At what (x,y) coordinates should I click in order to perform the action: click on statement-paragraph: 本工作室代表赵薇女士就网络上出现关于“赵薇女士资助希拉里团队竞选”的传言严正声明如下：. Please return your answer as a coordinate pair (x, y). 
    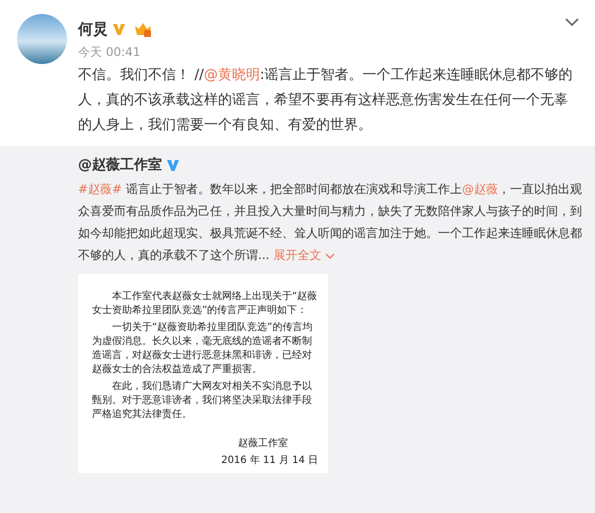
    Looking at the image, I should click on (205, 304).